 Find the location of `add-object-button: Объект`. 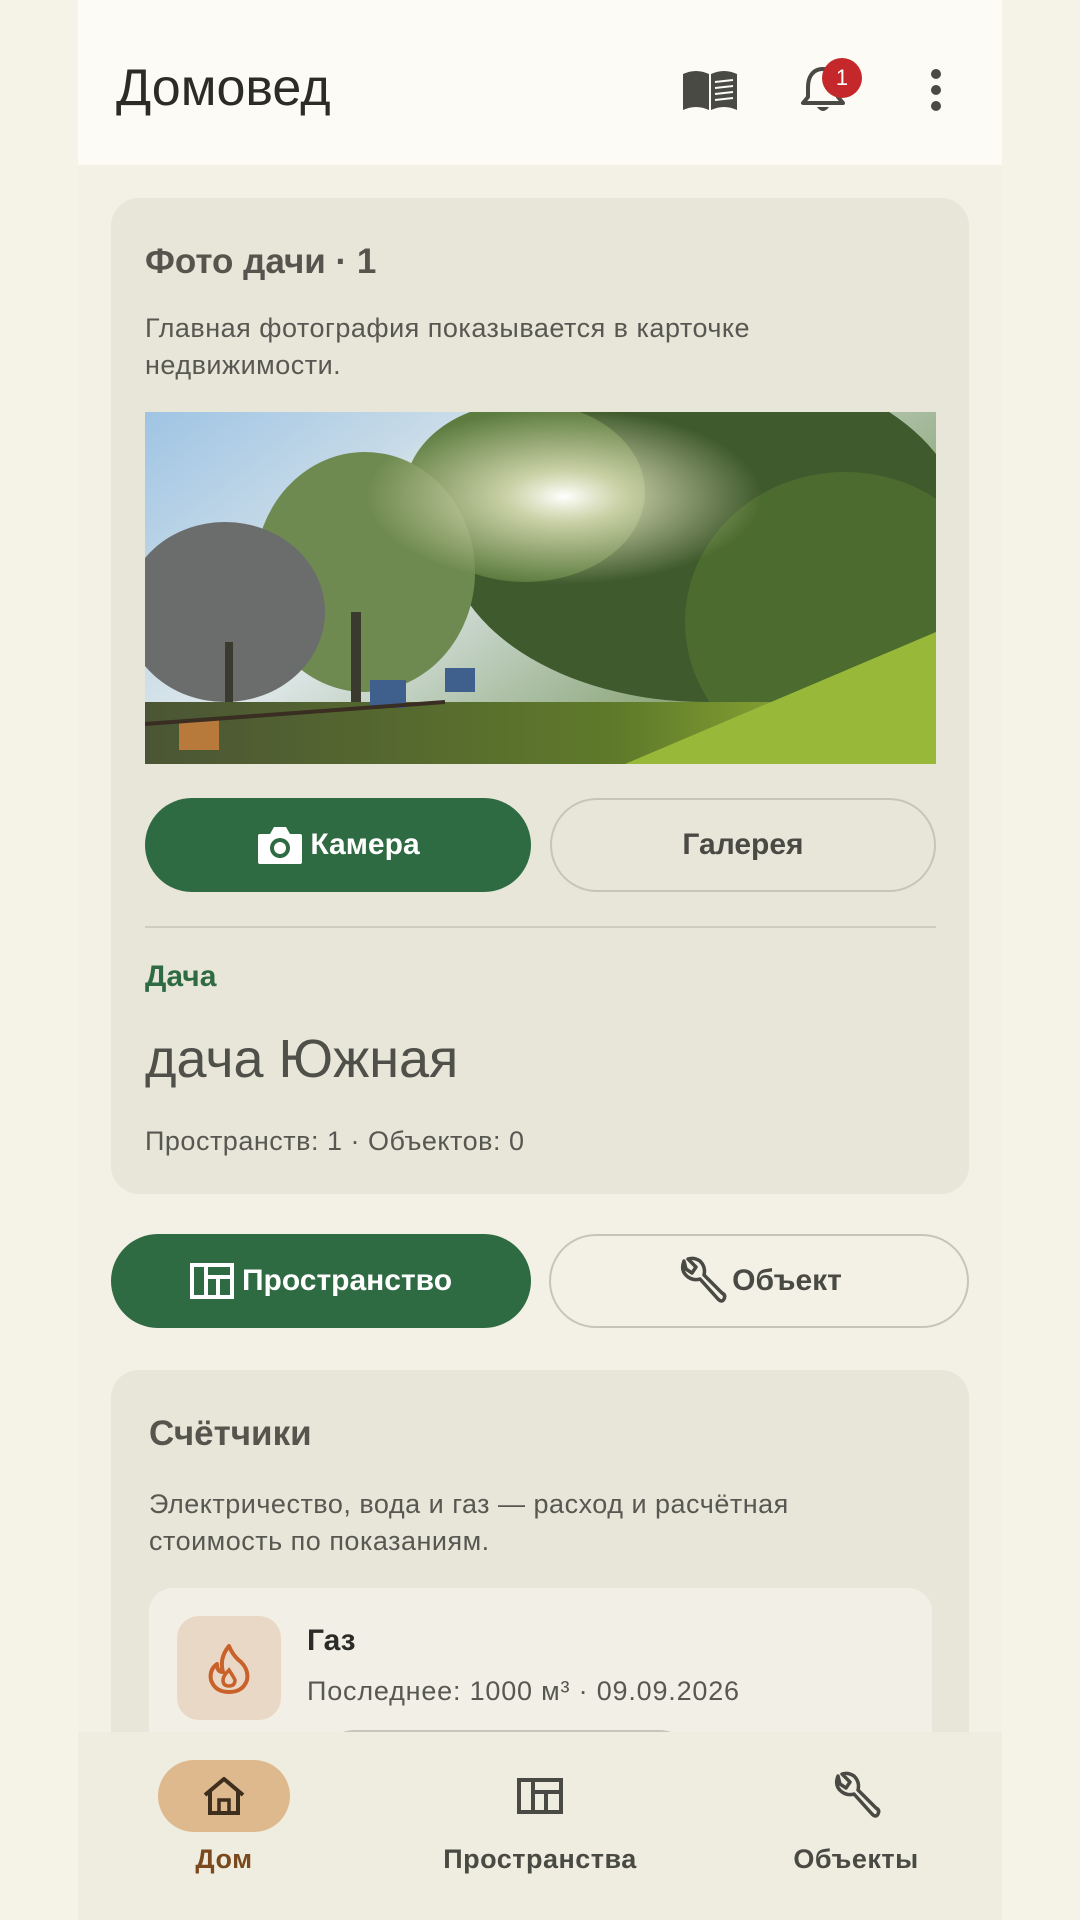

add-object-button: Объект is located at coordinates (759, 1281).